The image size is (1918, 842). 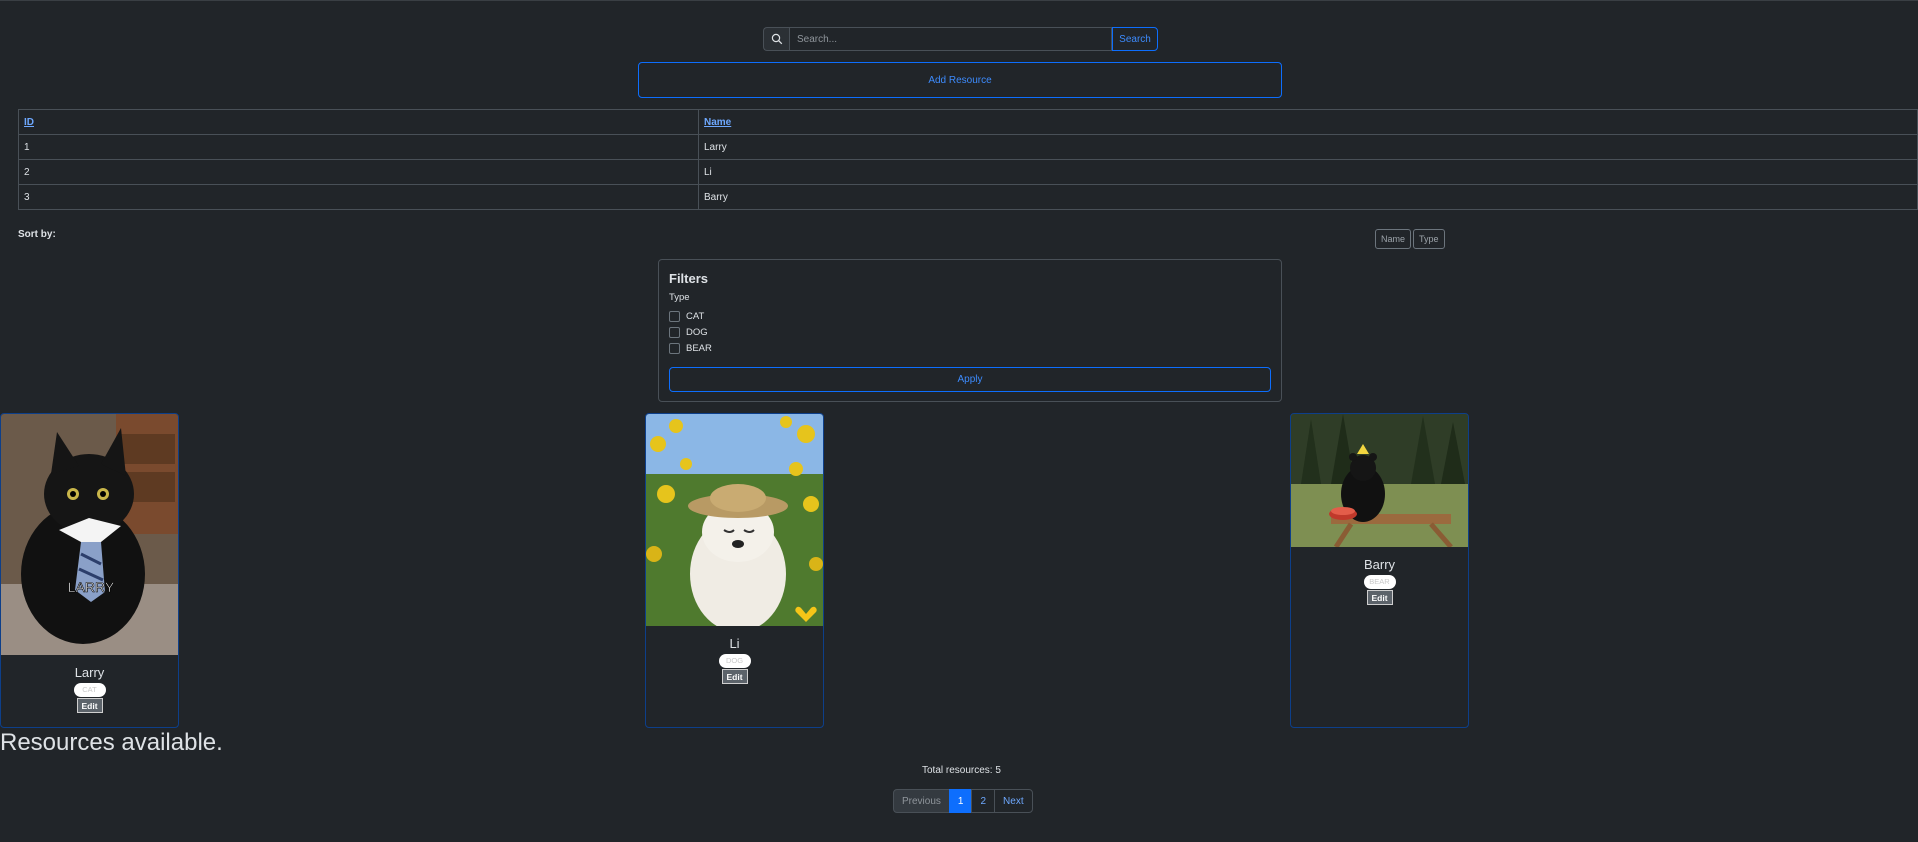 I want to click on table-cell-name: Barry, so click(x=1308, y=197).